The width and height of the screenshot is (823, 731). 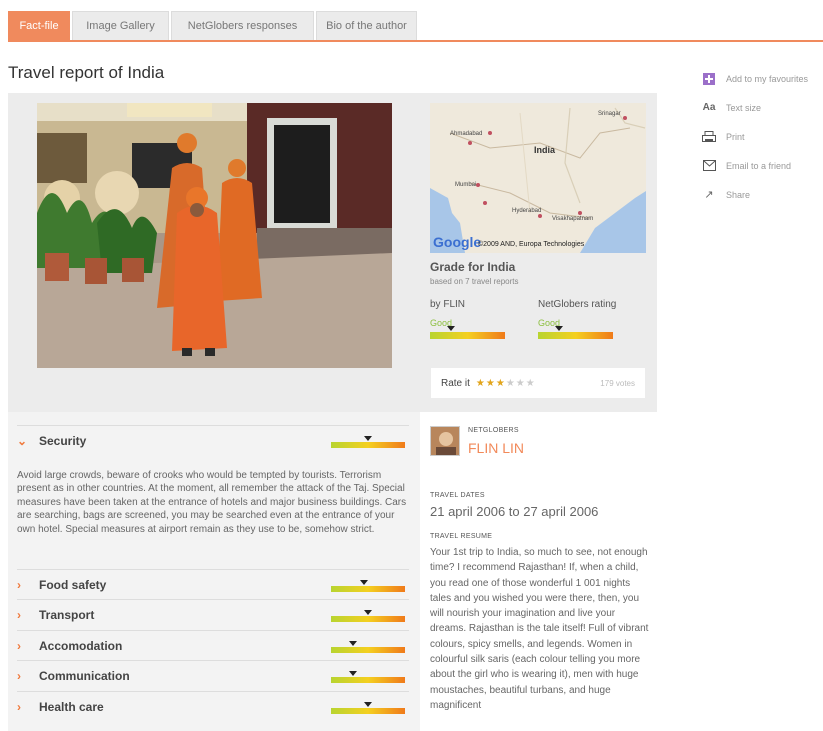 I want to click on travel-resume-label: TRAVEL RESUME, so click(x=461, y=536).